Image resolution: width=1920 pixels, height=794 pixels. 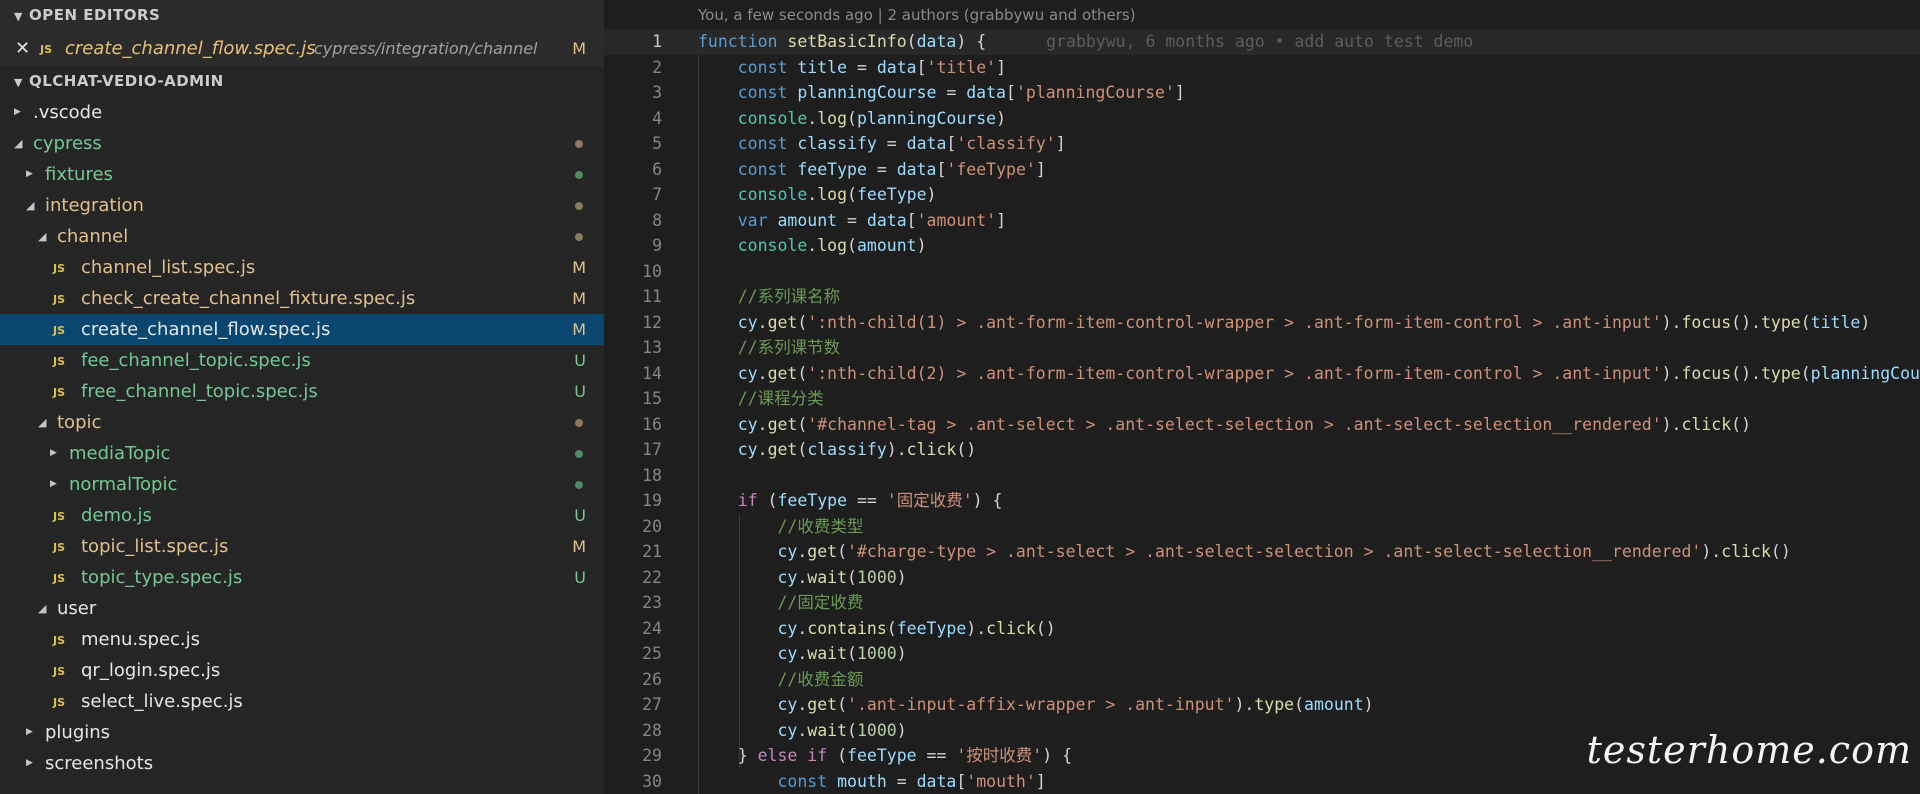 What do you see at coordinates (302, 360) in the screenshot?
I see `tree-file: JS fee_channel_topic.spec.js U` at bounding box center [302, 360].